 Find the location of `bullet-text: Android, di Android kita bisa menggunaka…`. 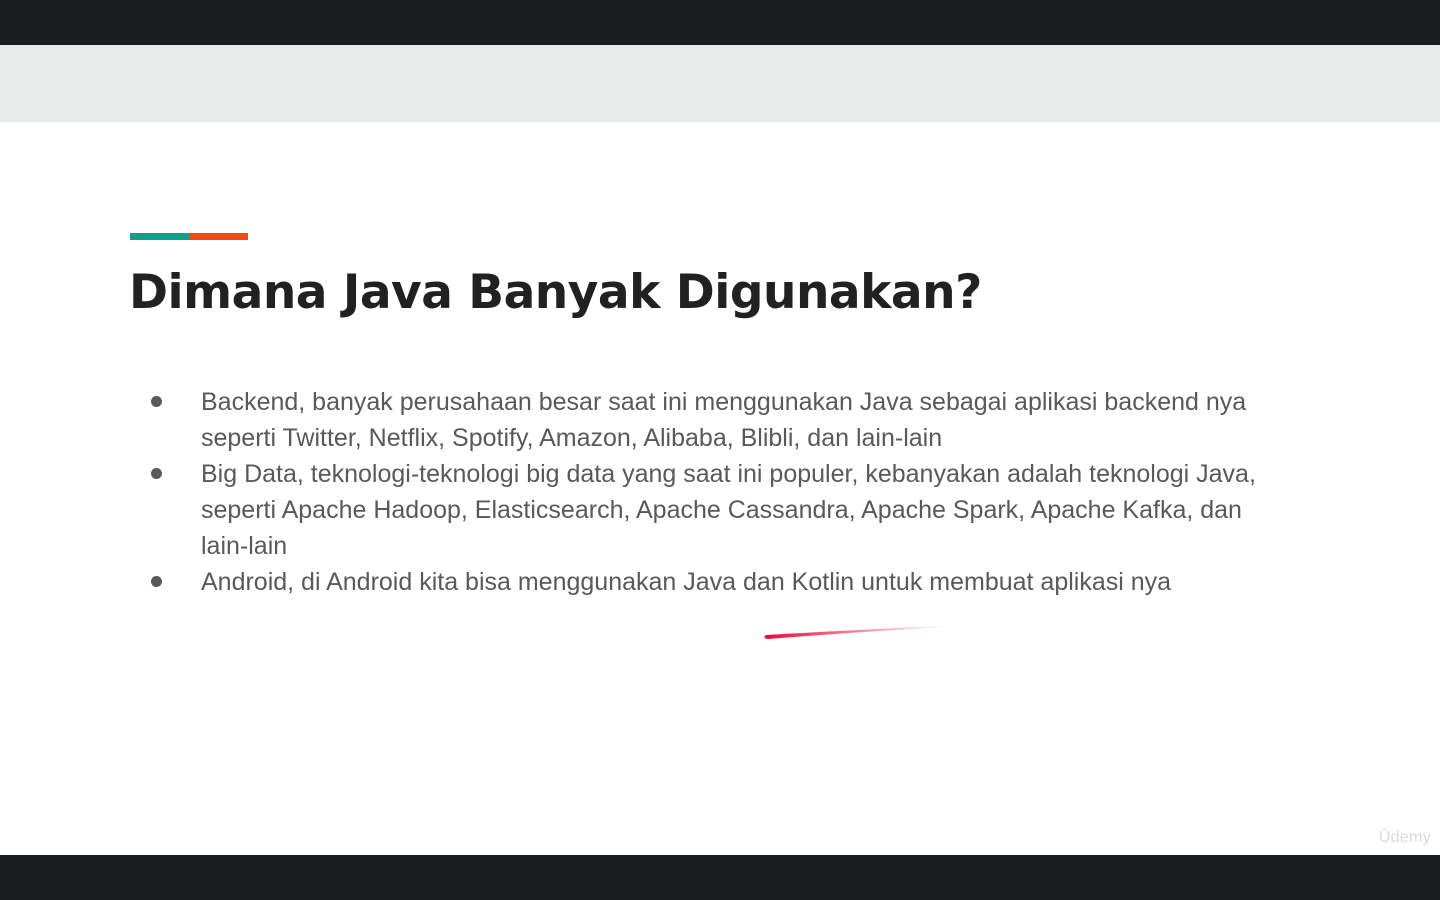

bullet-text: Android, di Android kita bisa menggunaka… is located at coordinates (686, 582).